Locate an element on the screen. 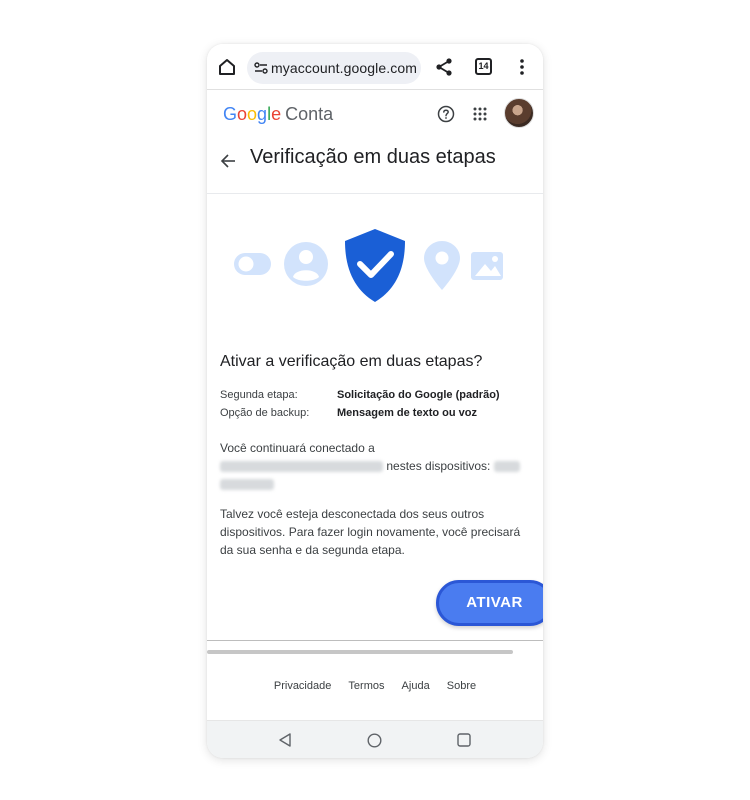 Image resolution: width=750 pixels, height=800 pixels. confirm-heading: Ativar a verificação em duas etapas? is located at coordinates (351, 361).